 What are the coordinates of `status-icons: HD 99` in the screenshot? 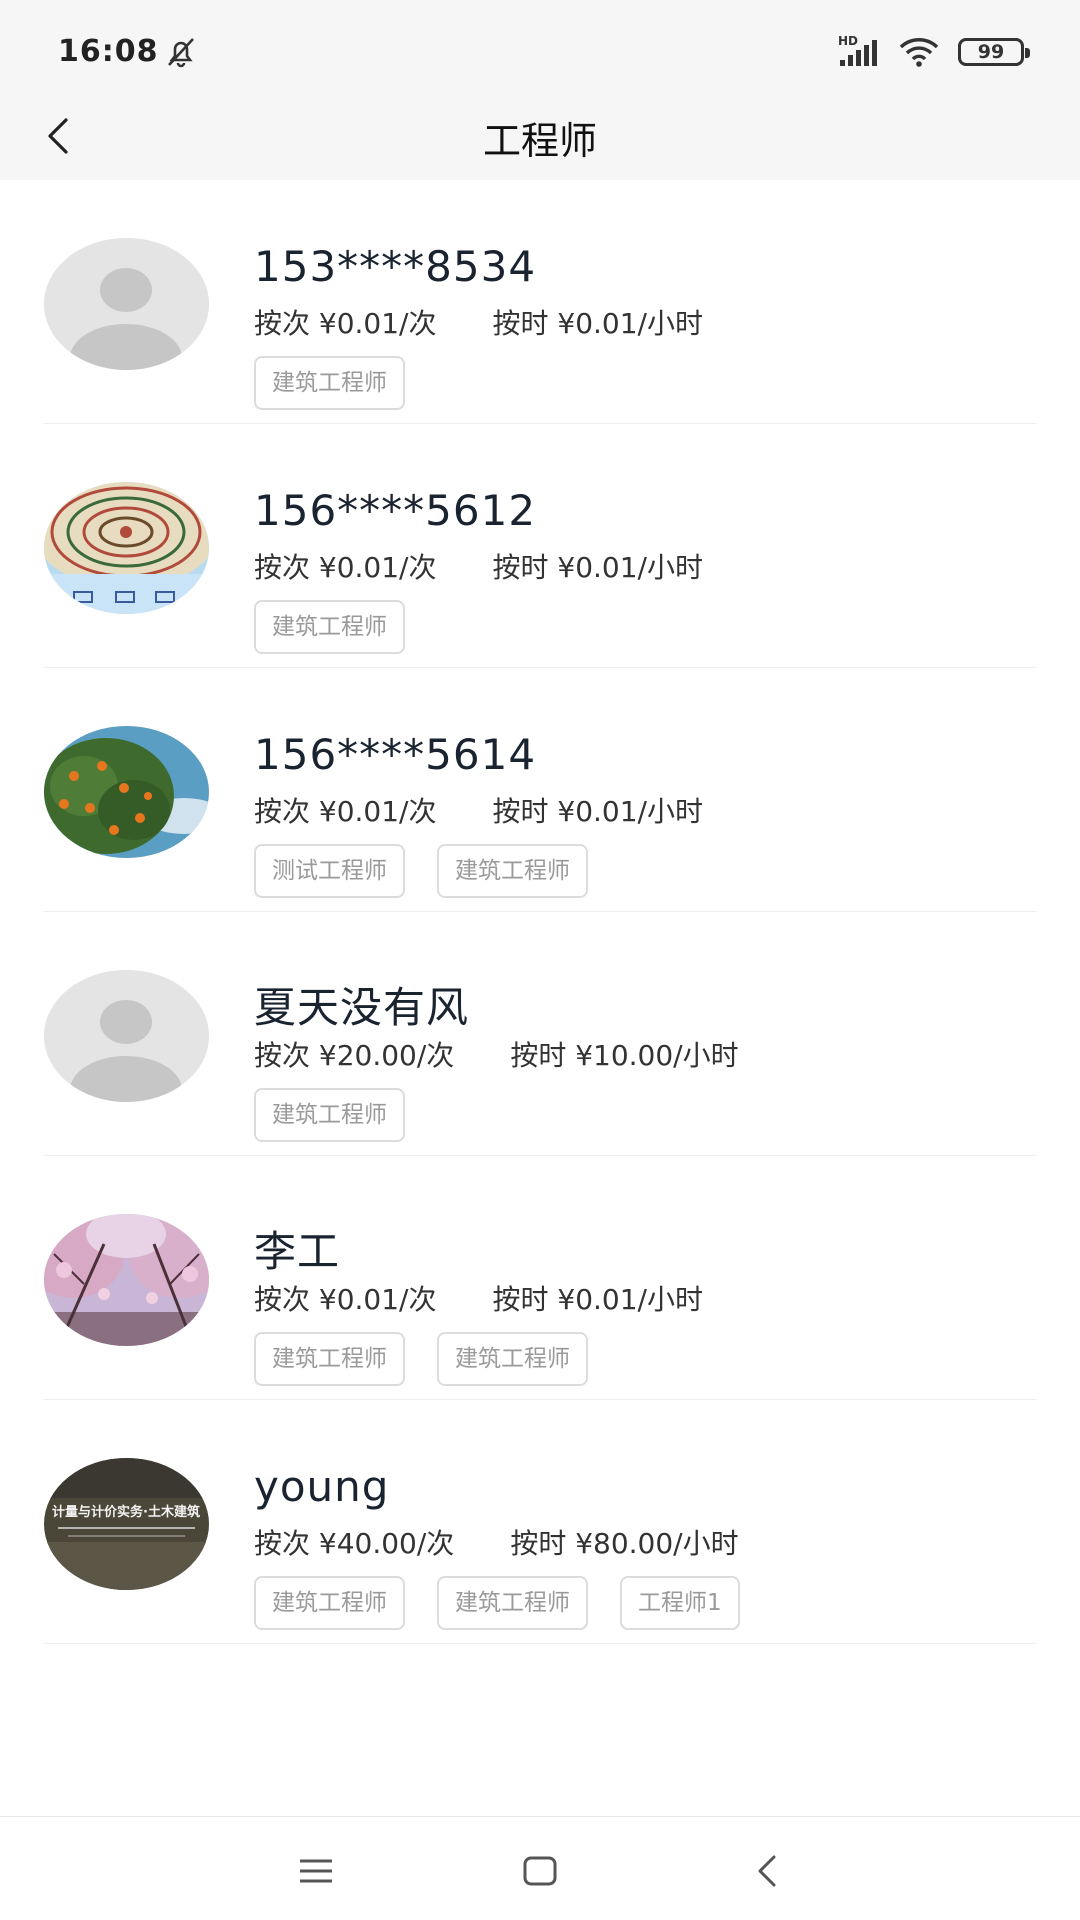 It's located at (934, 52).